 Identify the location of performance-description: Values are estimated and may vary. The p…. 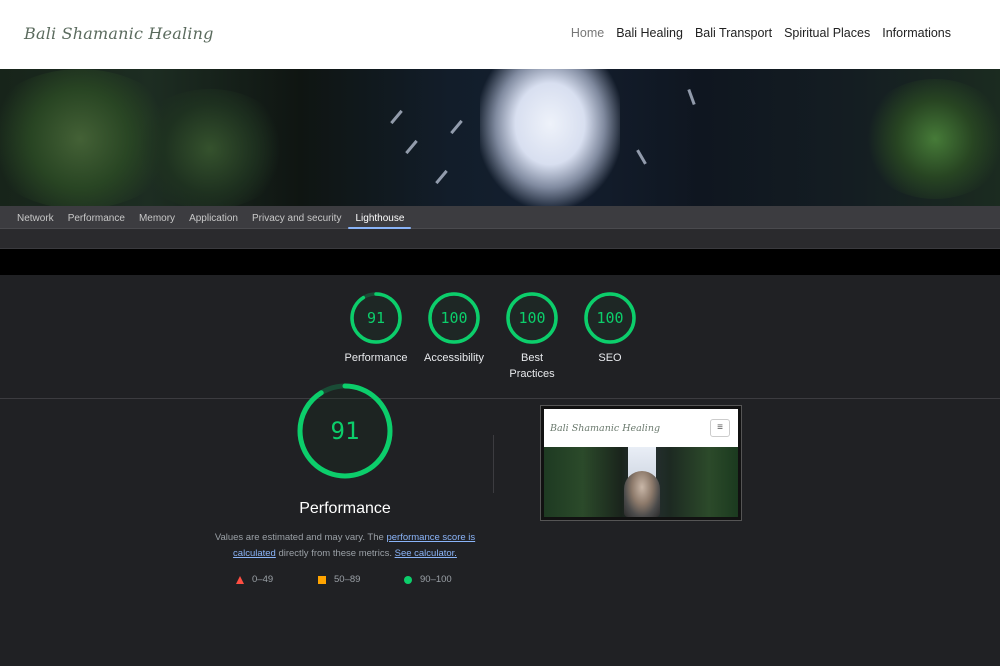
(345, 546).